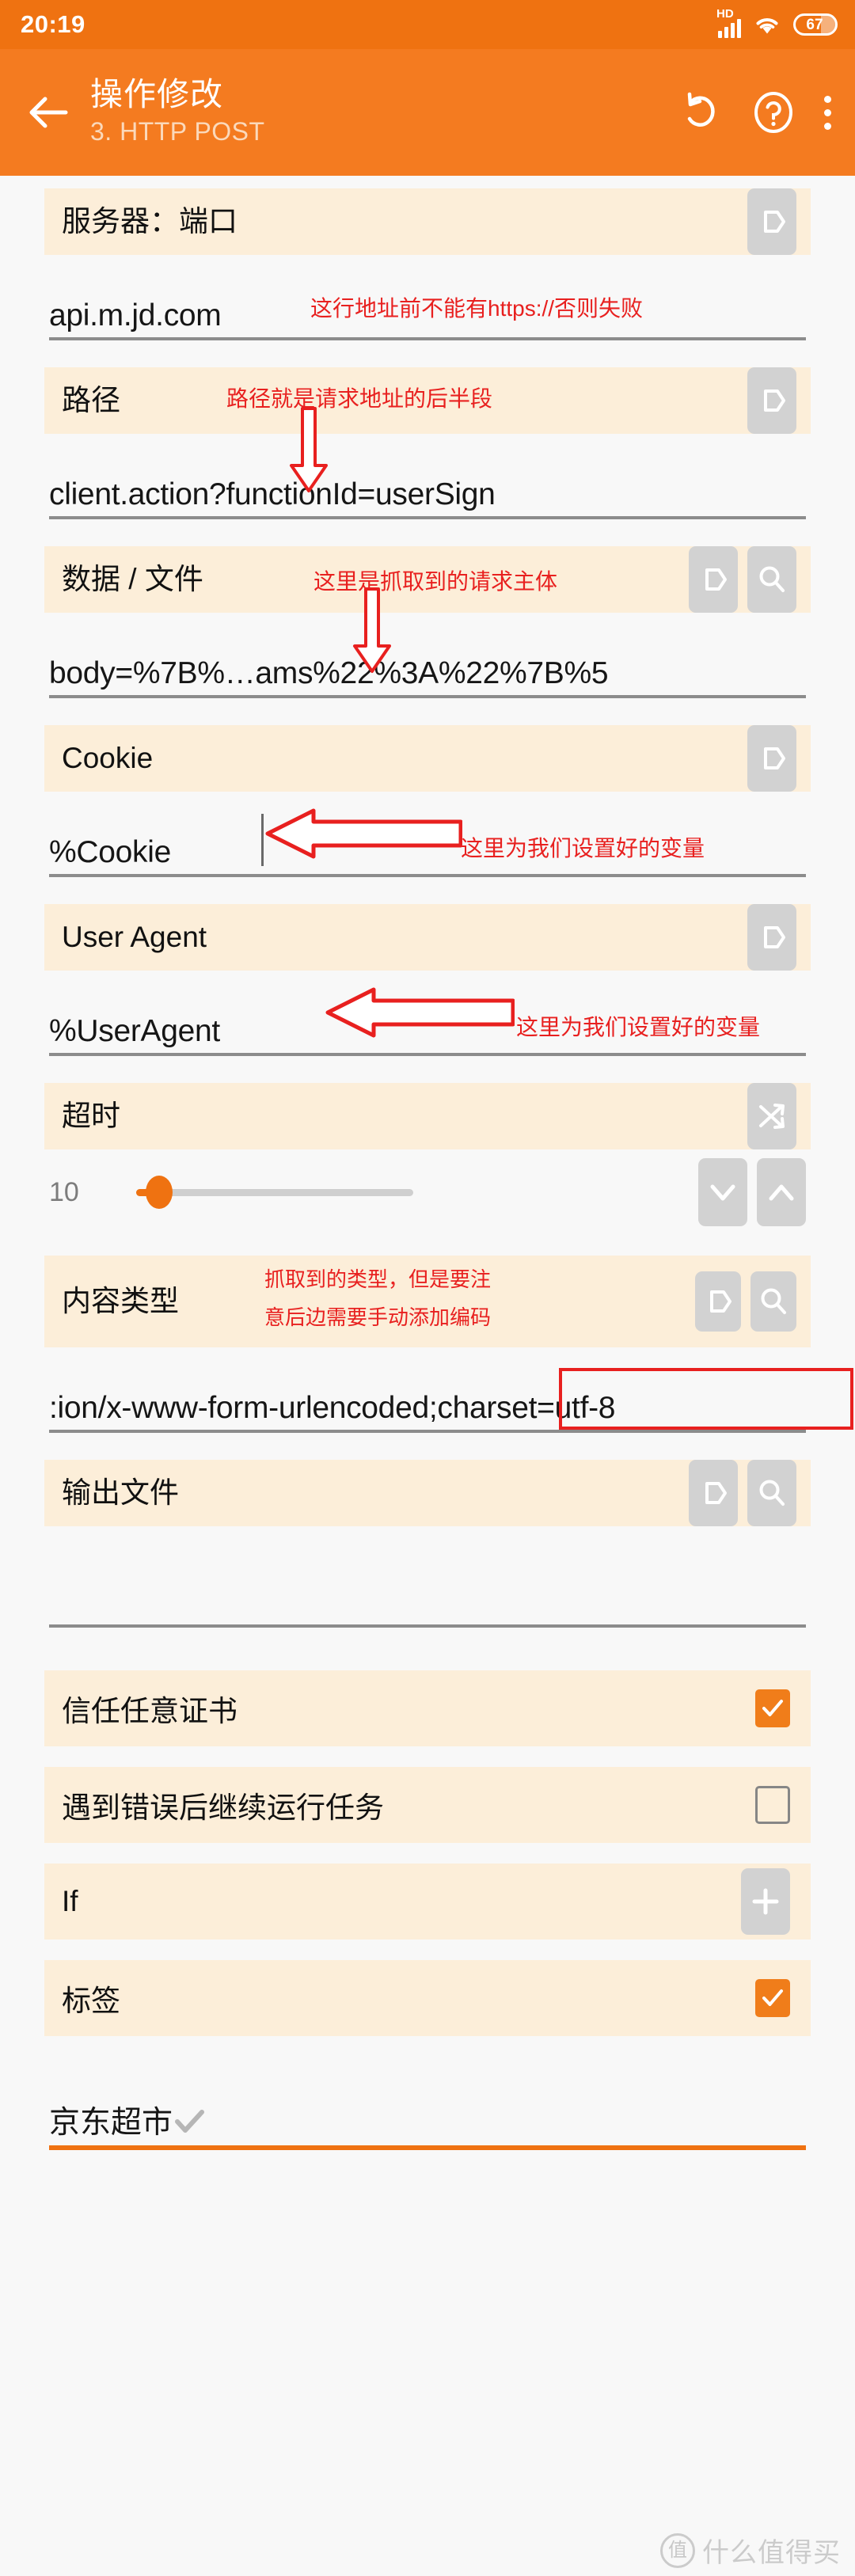 This screenshot has width=855, height=2576. I want to click on server-port-value-row: api.m.jd.com 这行地址前不能有https://否则失败, so click(427, 298).